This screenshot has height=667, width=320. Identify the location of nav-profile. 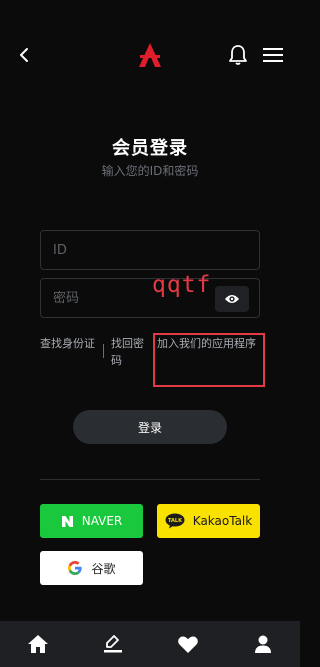
(262, 644).